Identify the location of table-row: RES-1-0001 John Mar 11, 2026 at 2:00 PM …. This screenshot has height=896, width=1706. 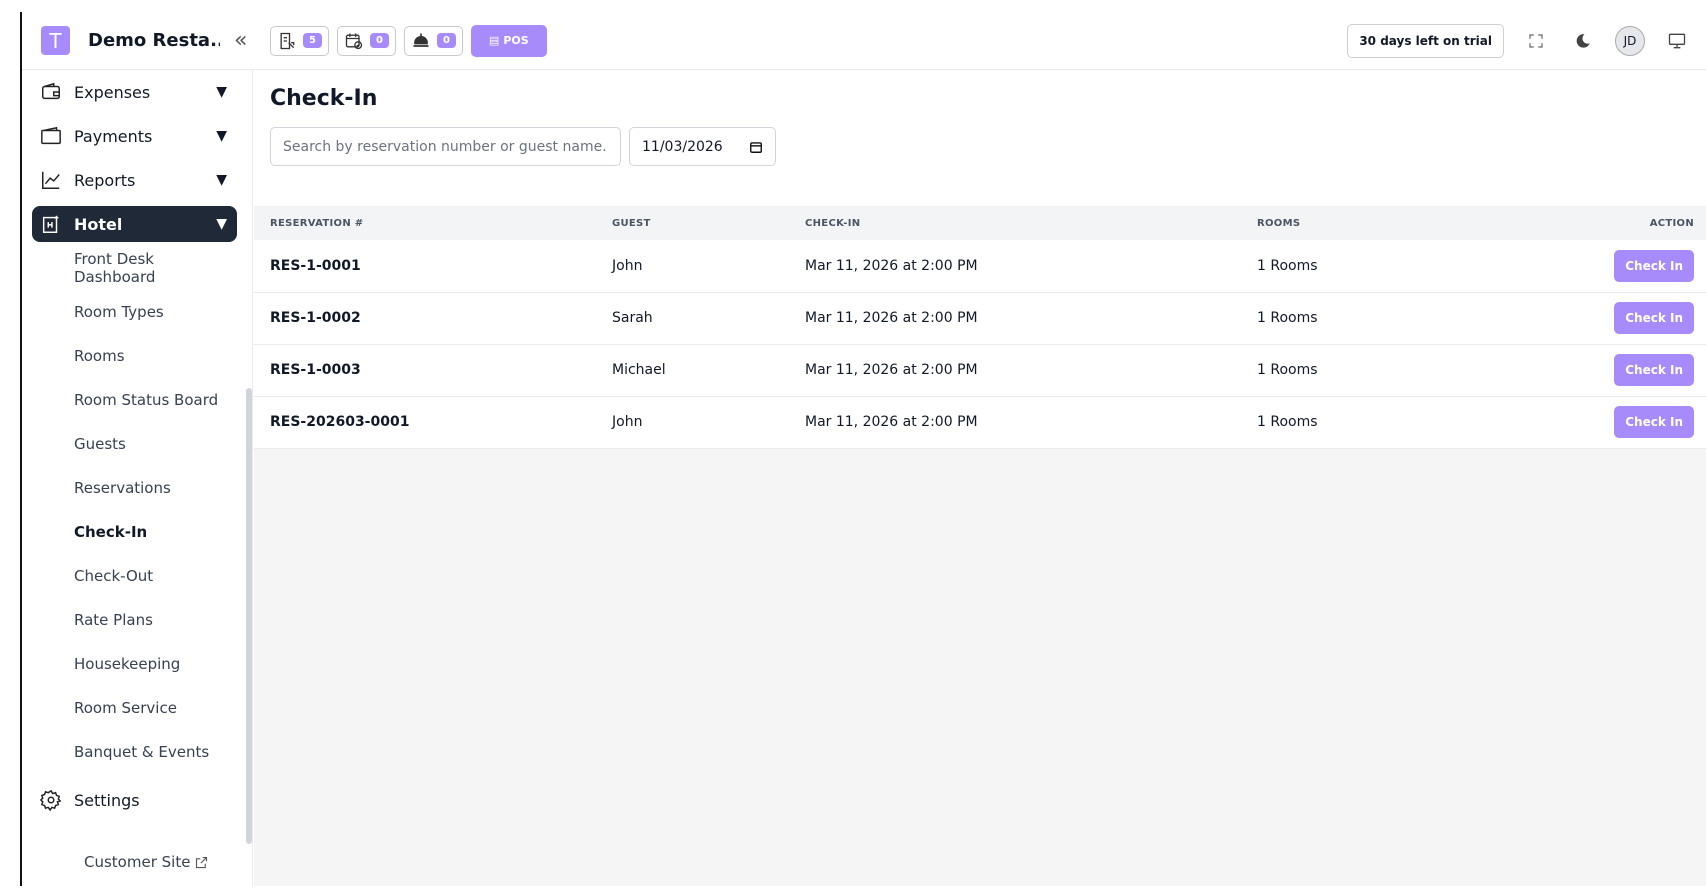
(980, 266).